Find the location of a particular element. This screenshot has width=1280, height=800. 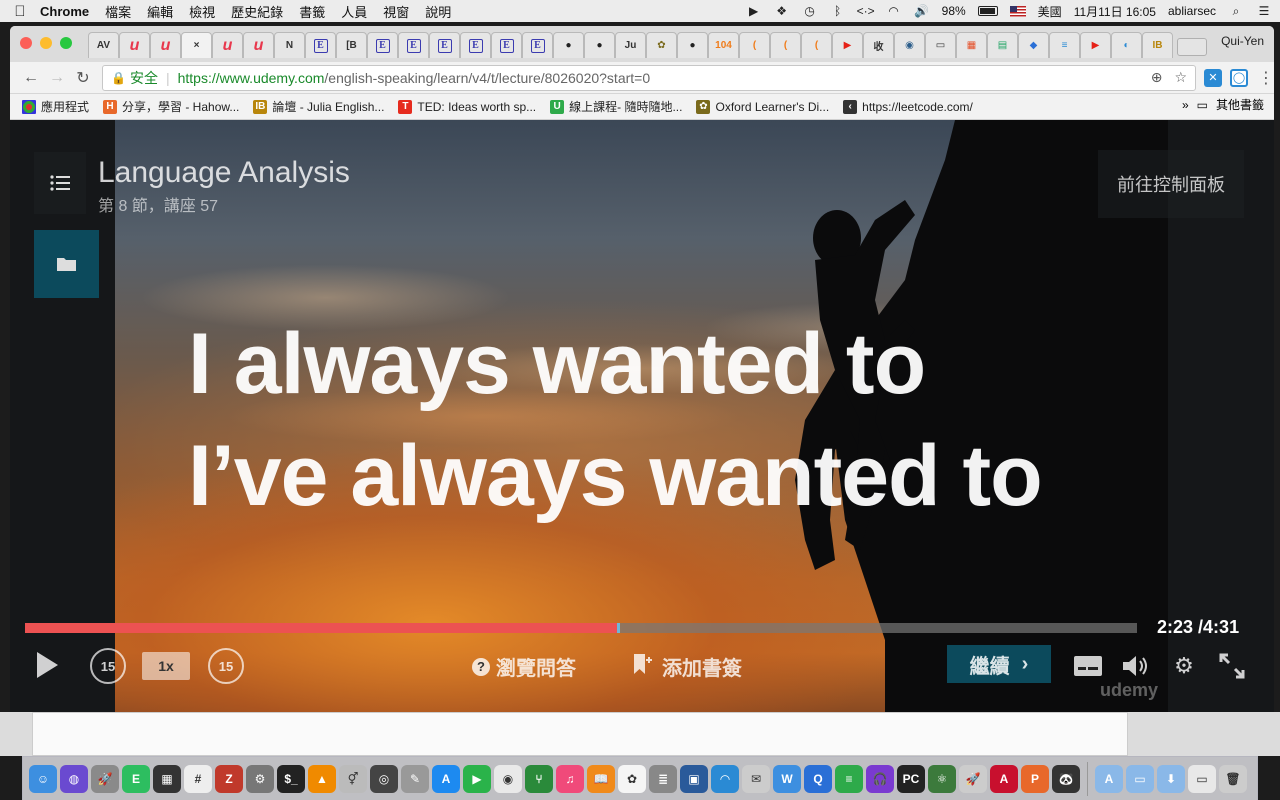

curriculum-menu-icon is located at coordinates (60, 183).